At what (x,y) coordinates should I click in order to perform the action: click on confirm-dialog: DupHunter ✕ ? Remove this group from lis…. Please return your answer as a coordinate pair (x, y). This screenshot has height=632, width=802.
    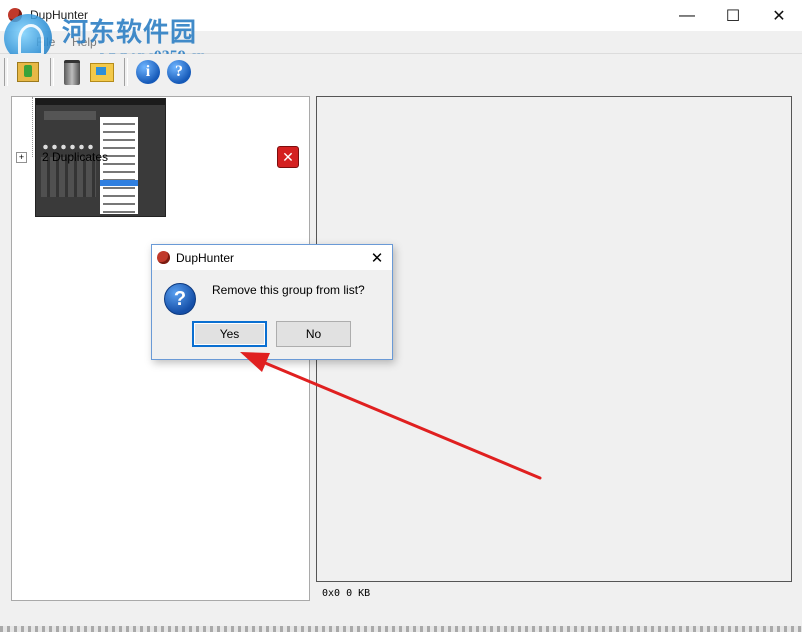
    Looking at the image, I should click on (272, 302).